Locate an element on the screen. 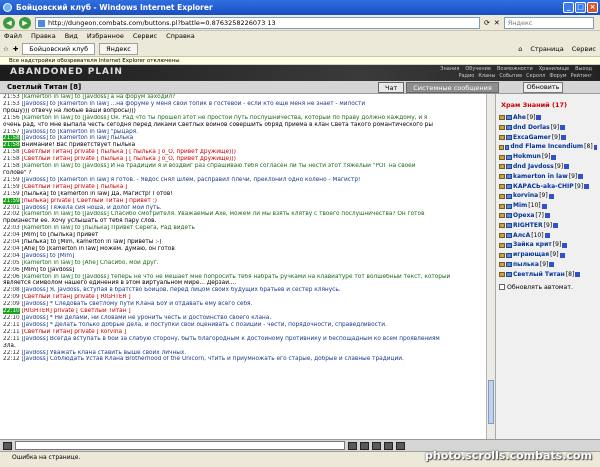 Image resolution: width=600 pixels, height=467 pixels. online-user: АлсА [10] is located at coordinates (548, 236).